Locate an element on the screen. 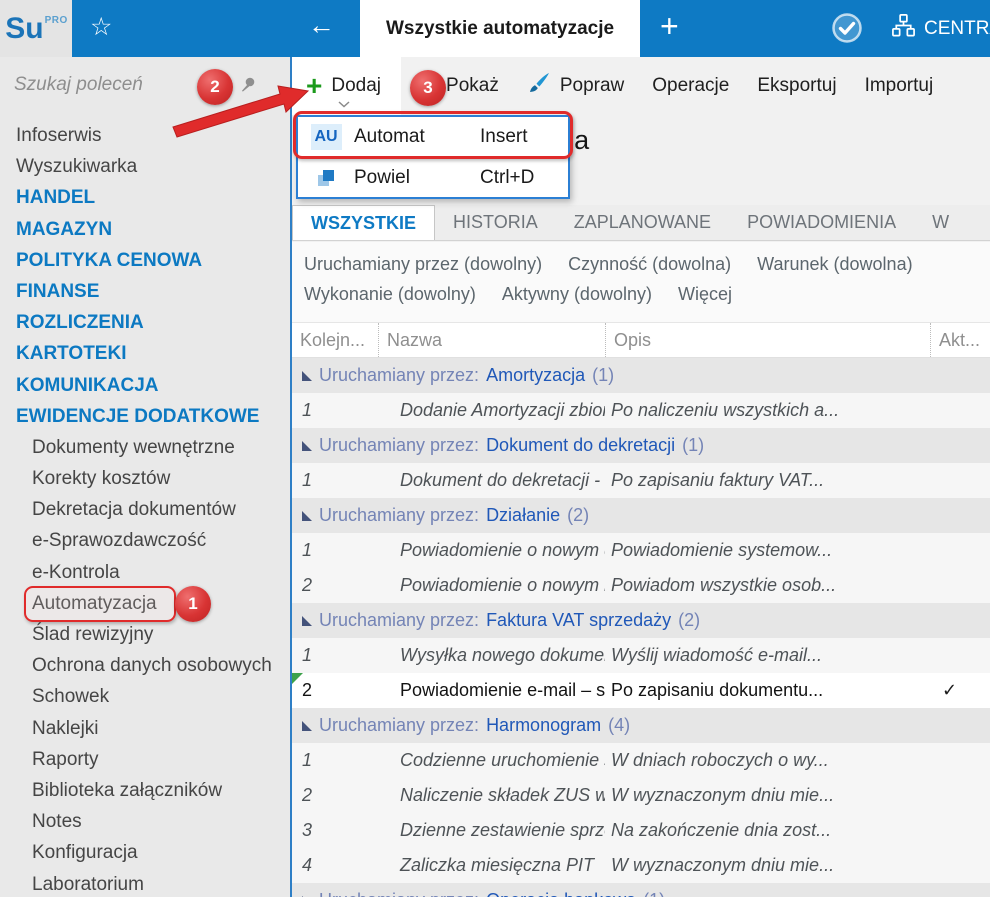 The image size is (990, 897). sidebar-item-infoserwis: Infoserwis is located at coordinates (145, 135).